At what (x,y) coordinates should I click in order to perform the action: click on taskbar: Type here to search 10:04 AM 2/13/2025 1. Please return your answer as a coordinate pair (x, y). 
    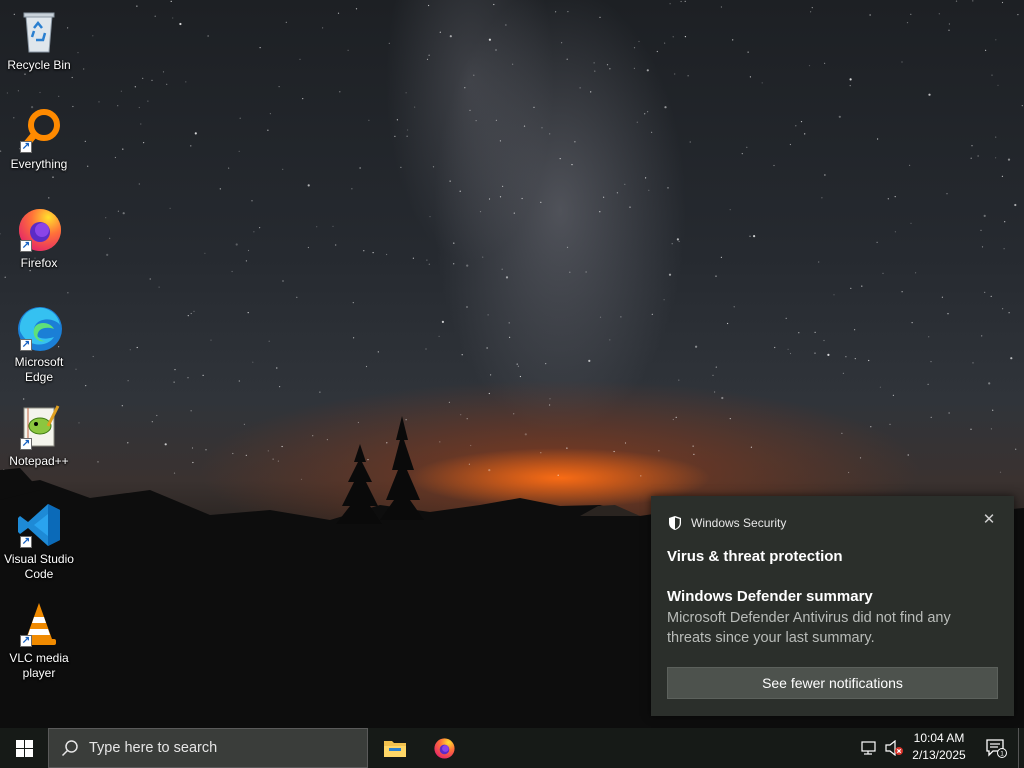
    Looking at the image, I should click on (512, 748).